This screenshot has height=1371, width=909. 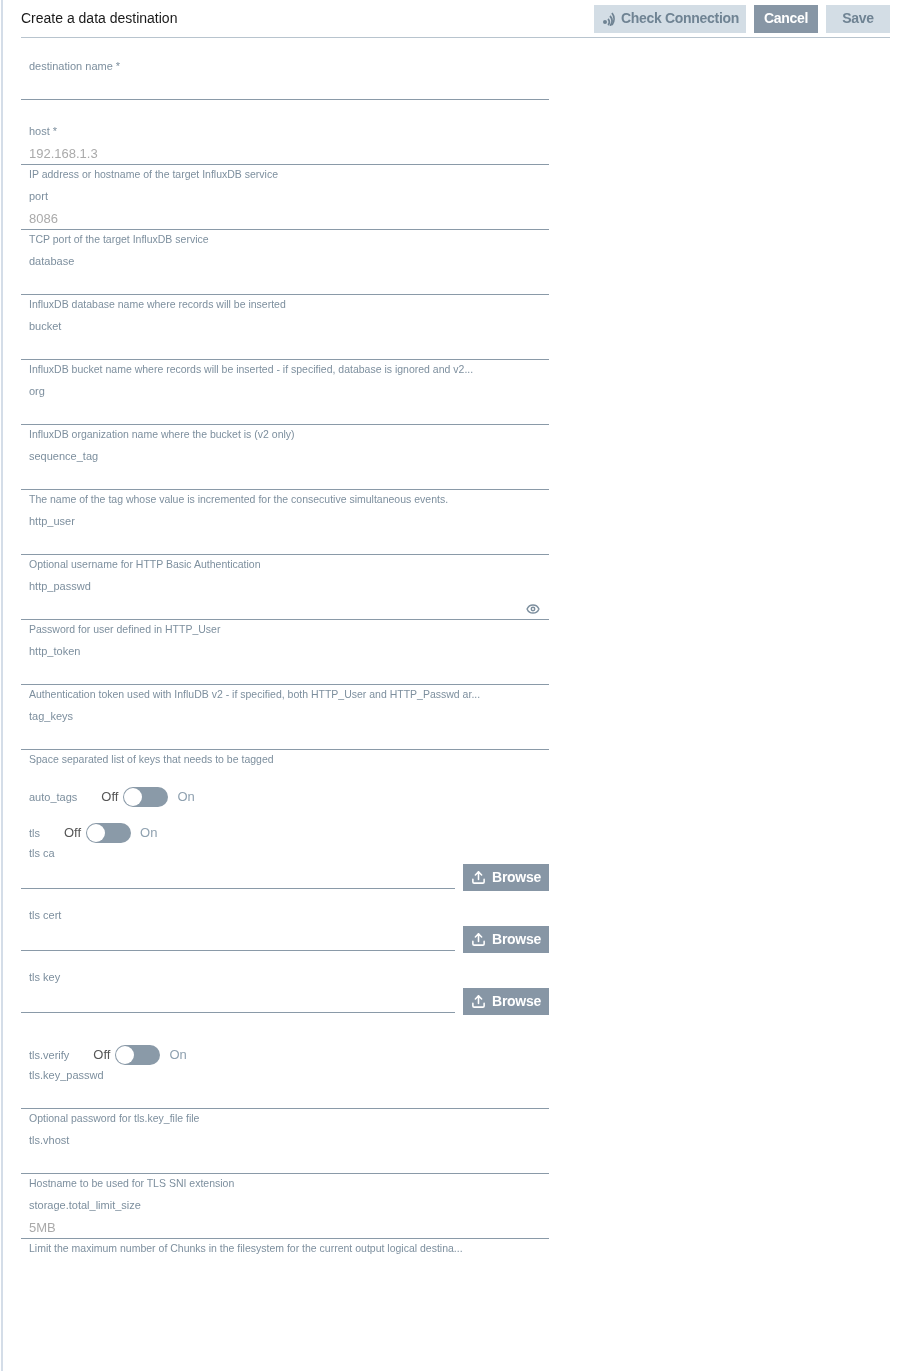 I want to click on field-hint: IP address or hostname of the target InfluxDB service, so click(x=153, y=174).